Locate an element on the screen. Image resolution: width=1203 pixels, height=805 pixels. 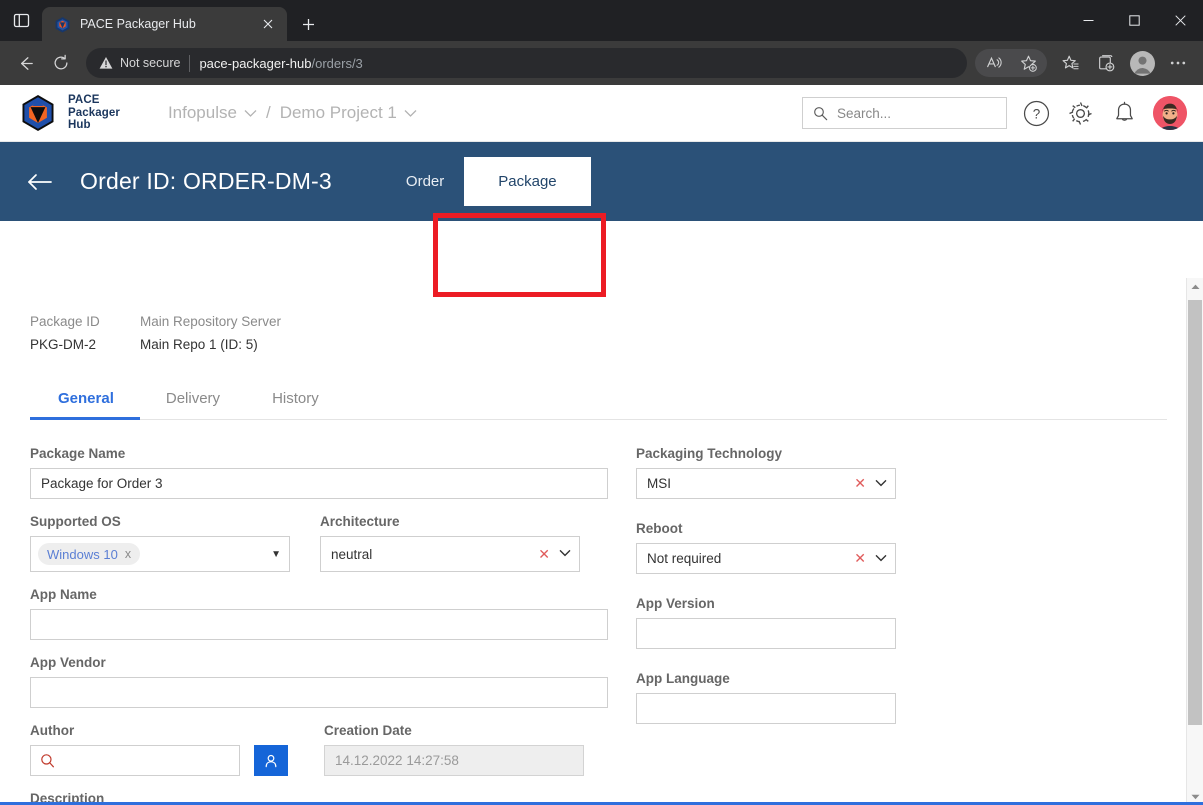
tab-actions-button is located at coordinates (21, 20).